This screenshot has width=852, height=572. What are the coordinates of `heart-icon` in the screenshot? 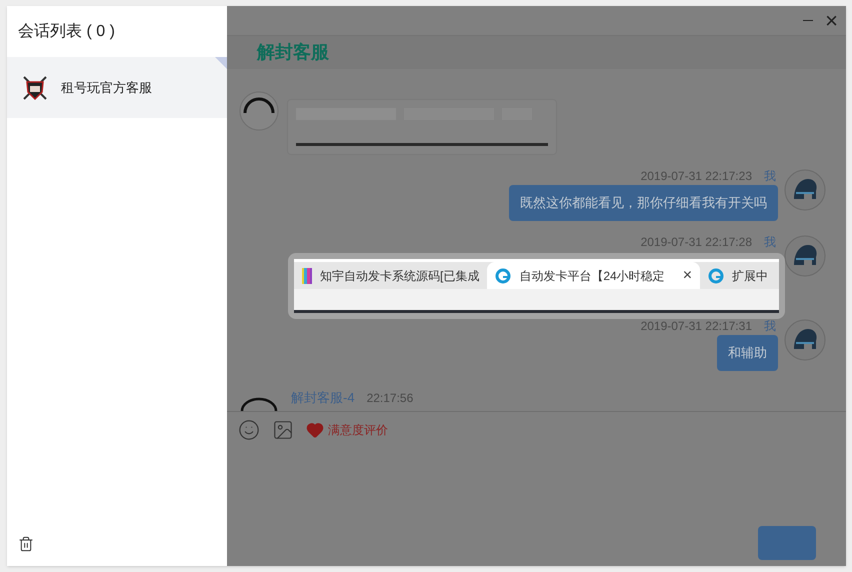 It's located at (315, 430).